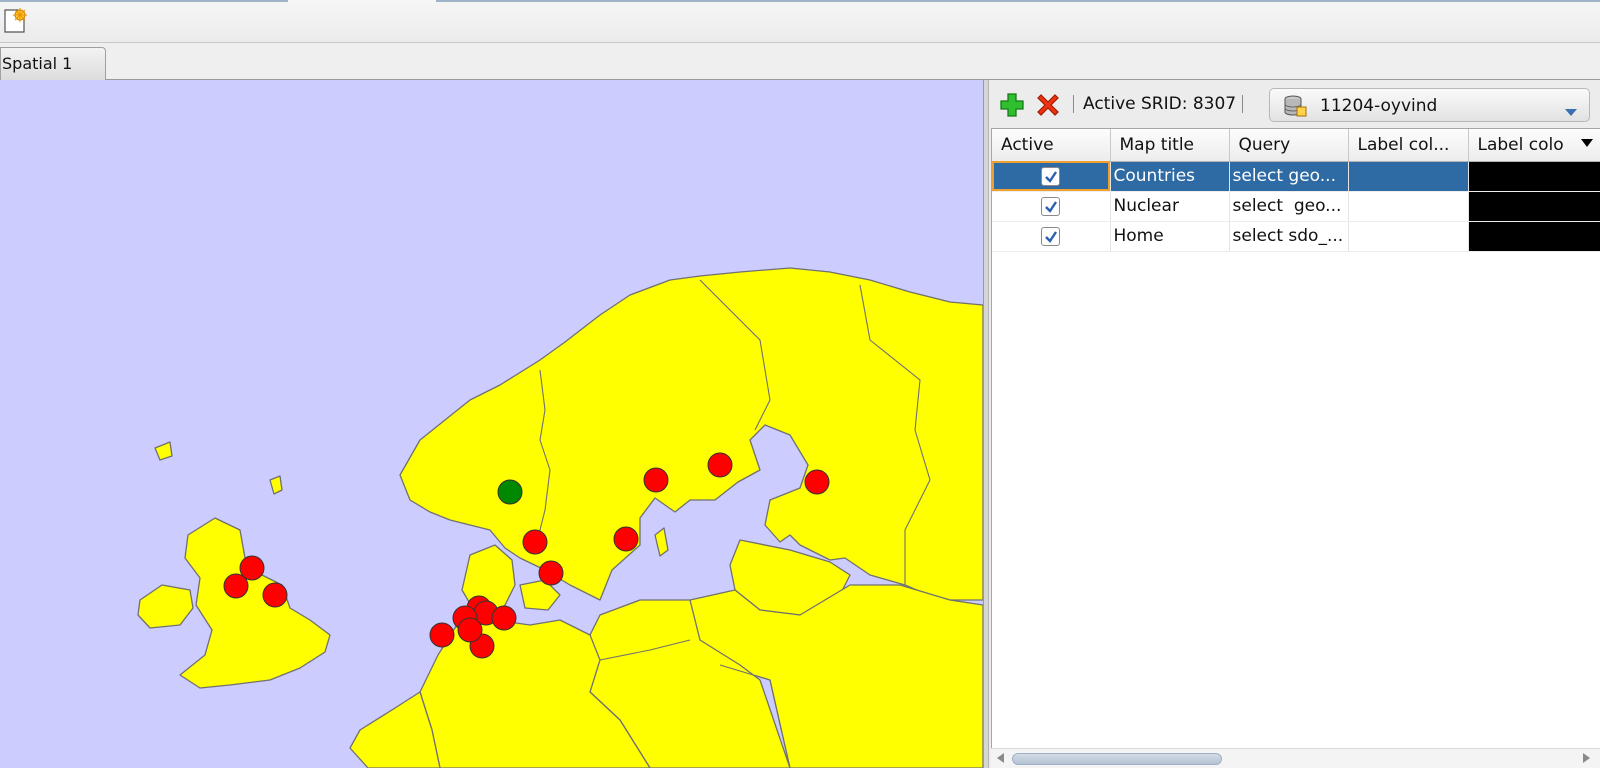  I want to click on database-icon, so click(1295, 106).